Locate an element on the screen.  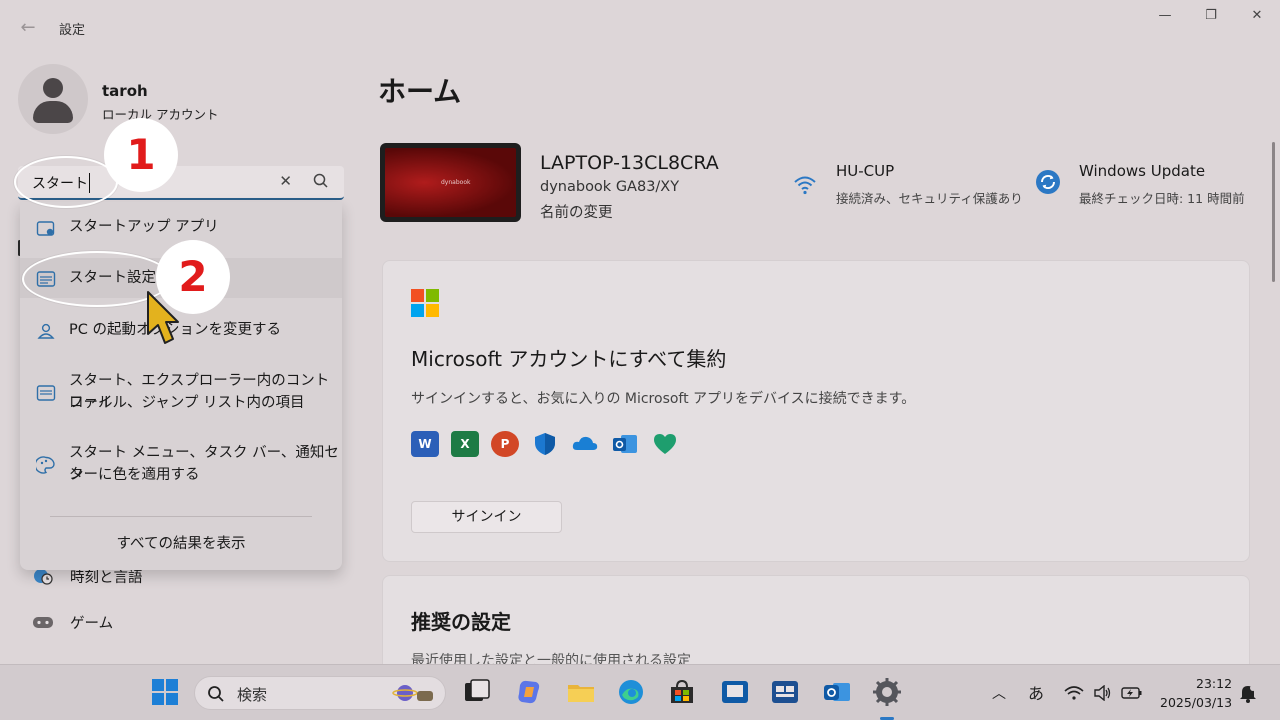
onedrive-icon is located at coordinates (585, 443).